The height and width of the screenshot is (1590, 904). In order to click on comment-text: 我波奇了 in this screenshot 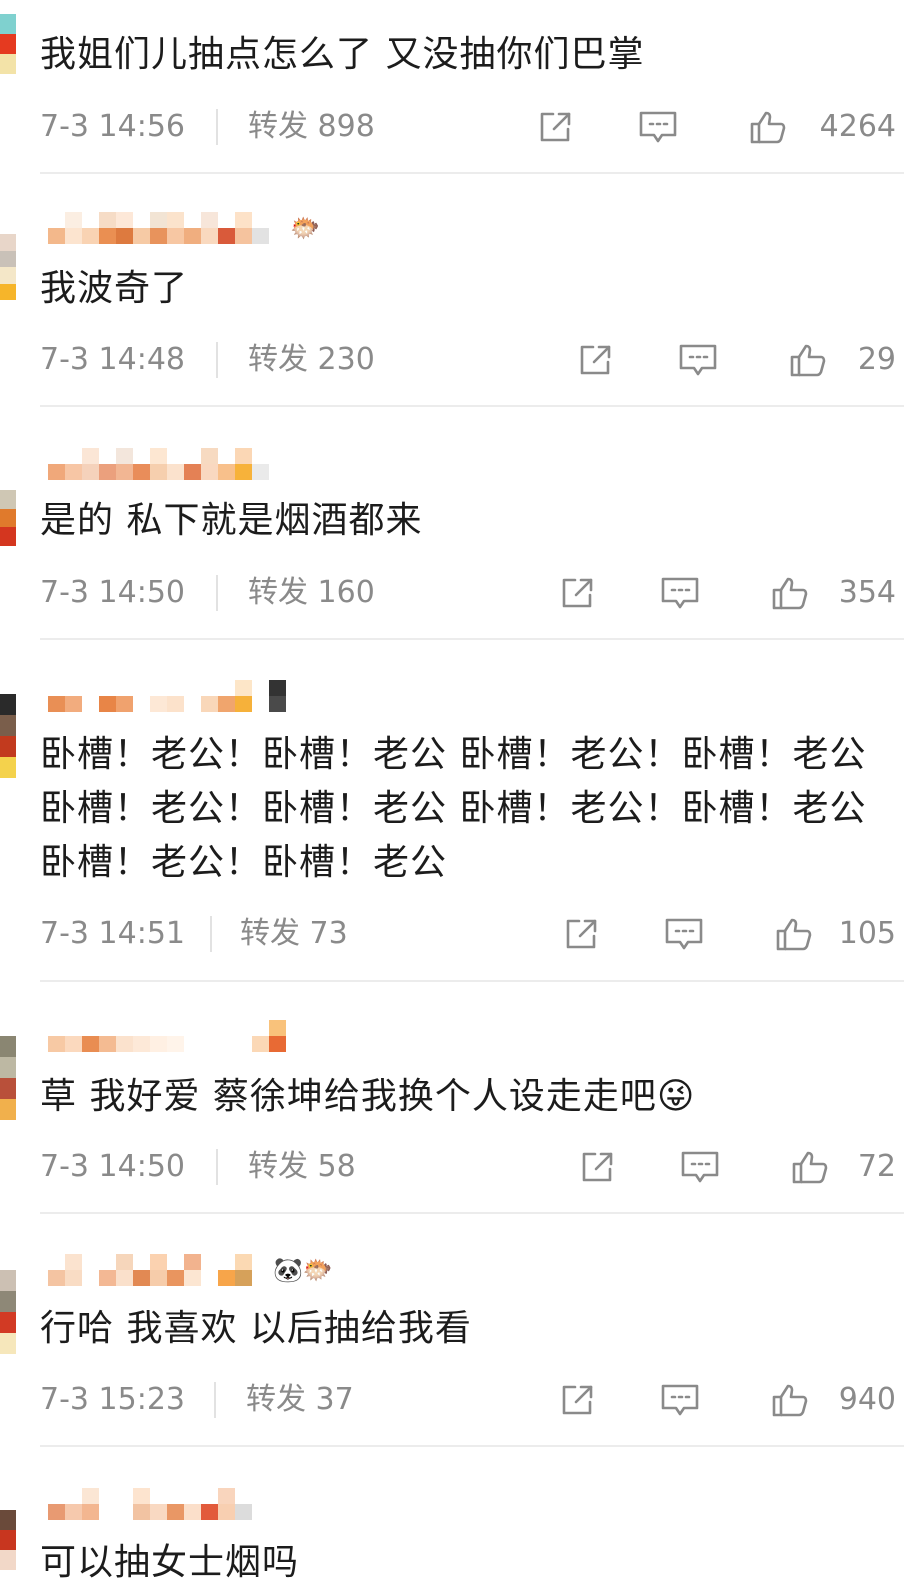, I will do `click(114, 288)`.